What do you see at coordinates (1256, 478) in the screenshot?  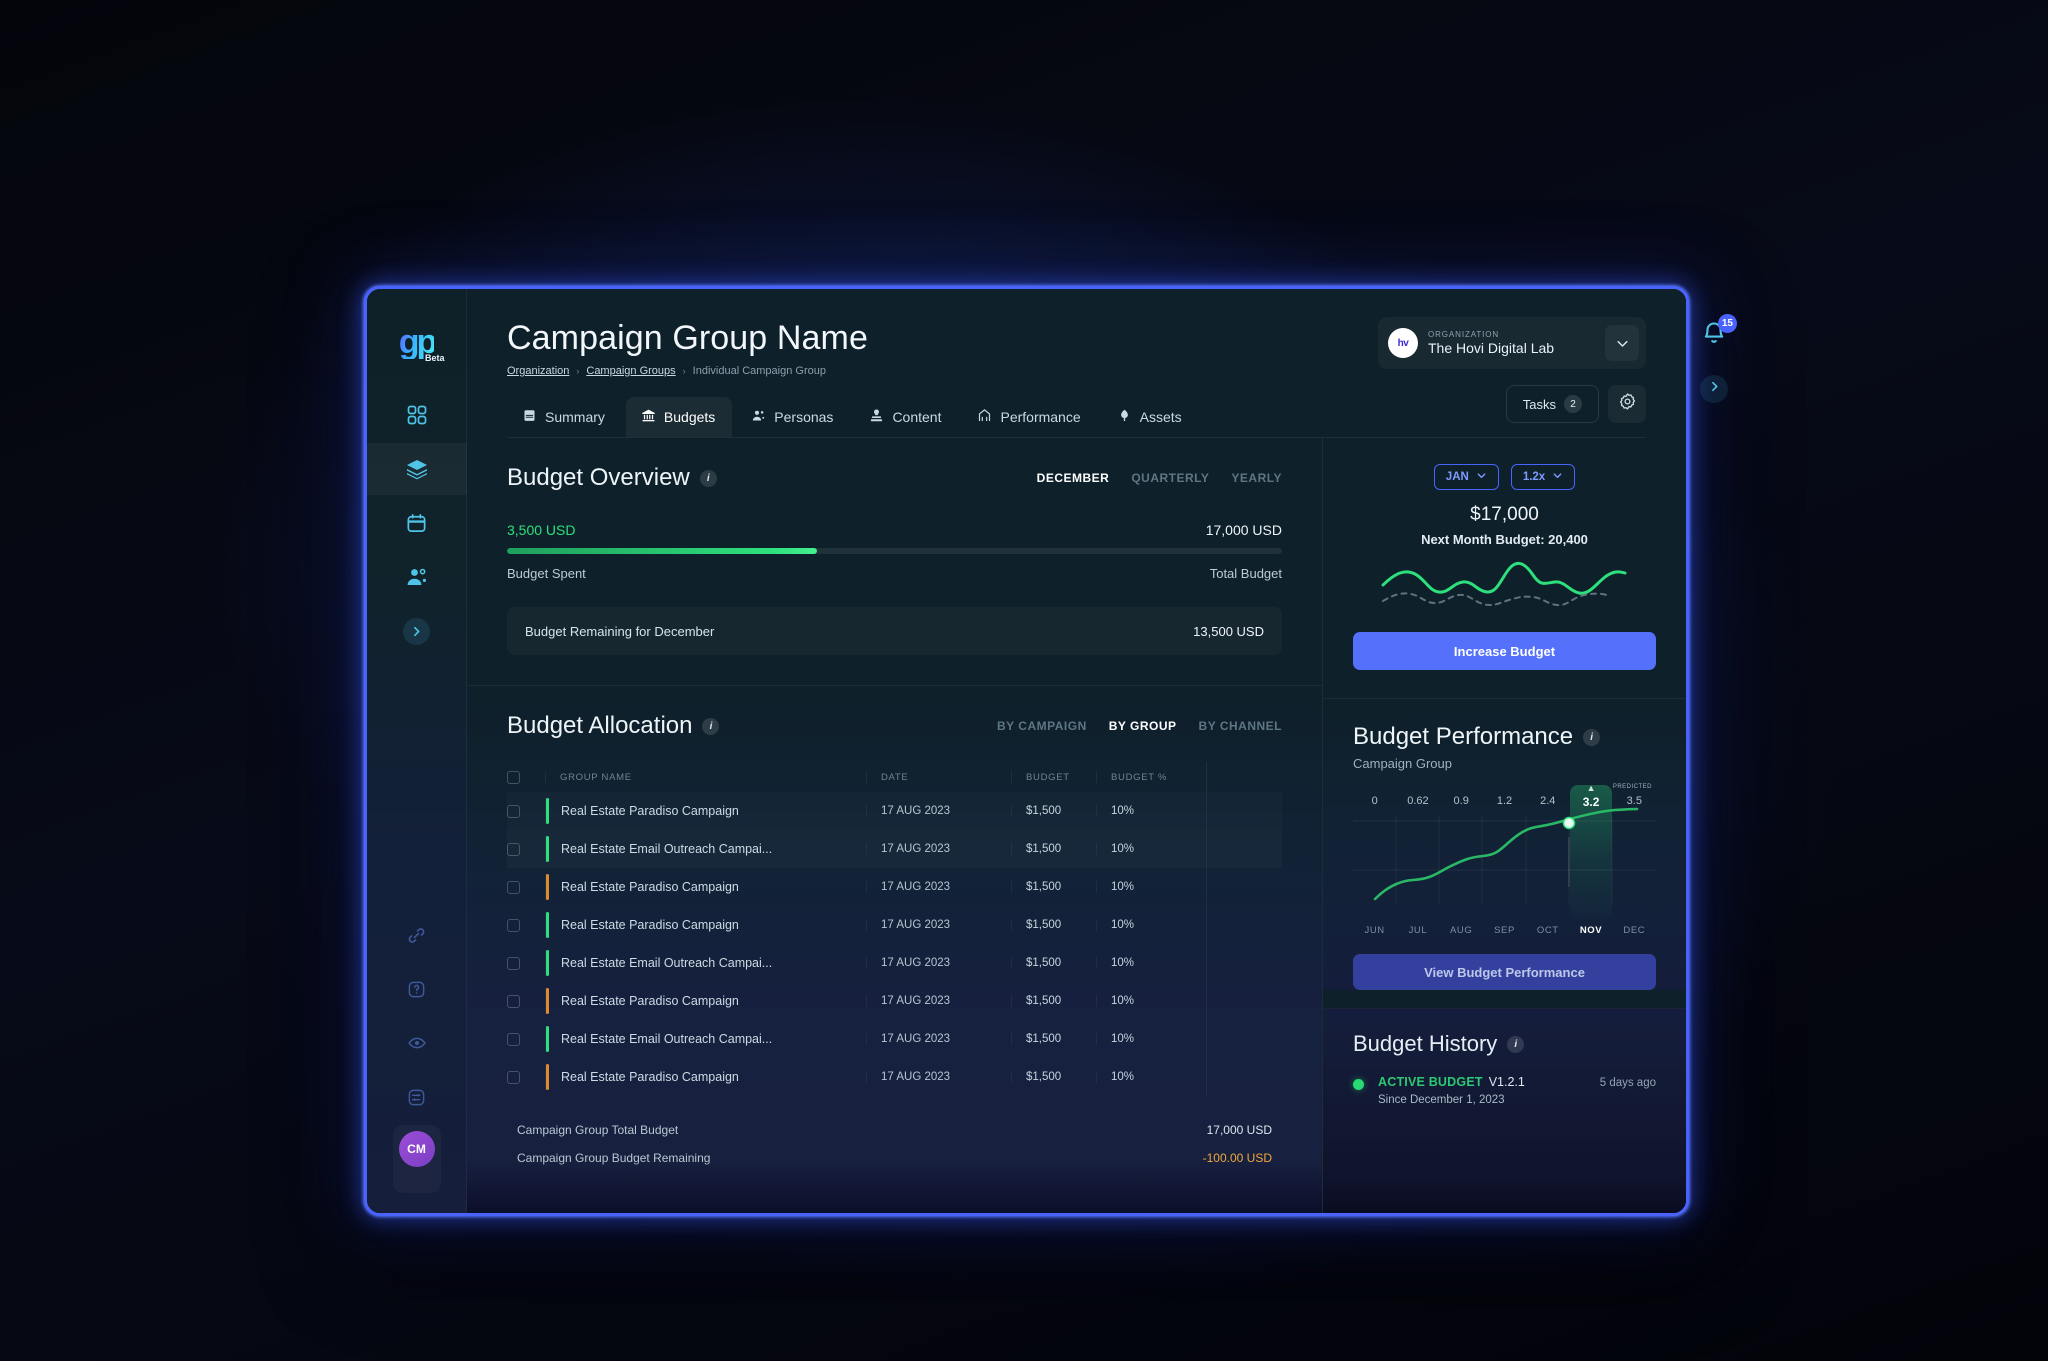 I see `segment-yearly: YEARLY` at bounding box center [1256, 478].